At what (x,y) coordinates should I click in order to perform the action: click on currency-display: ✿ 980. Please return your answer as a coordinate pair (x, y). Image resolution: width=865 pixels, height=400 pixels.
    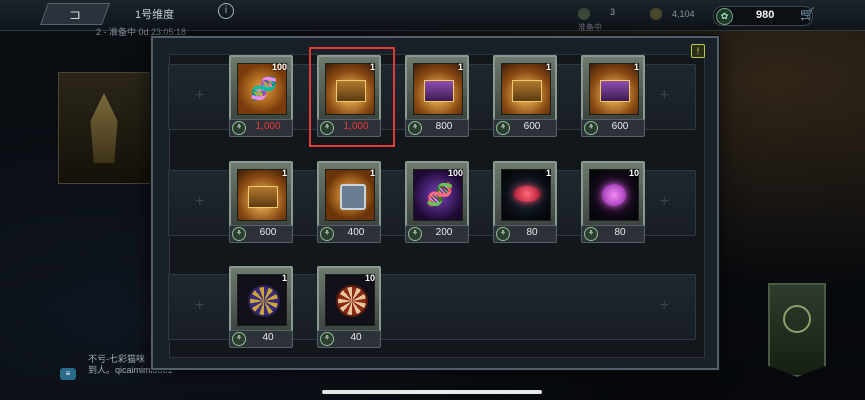
    Looking at the image, I should click on (763, 16).